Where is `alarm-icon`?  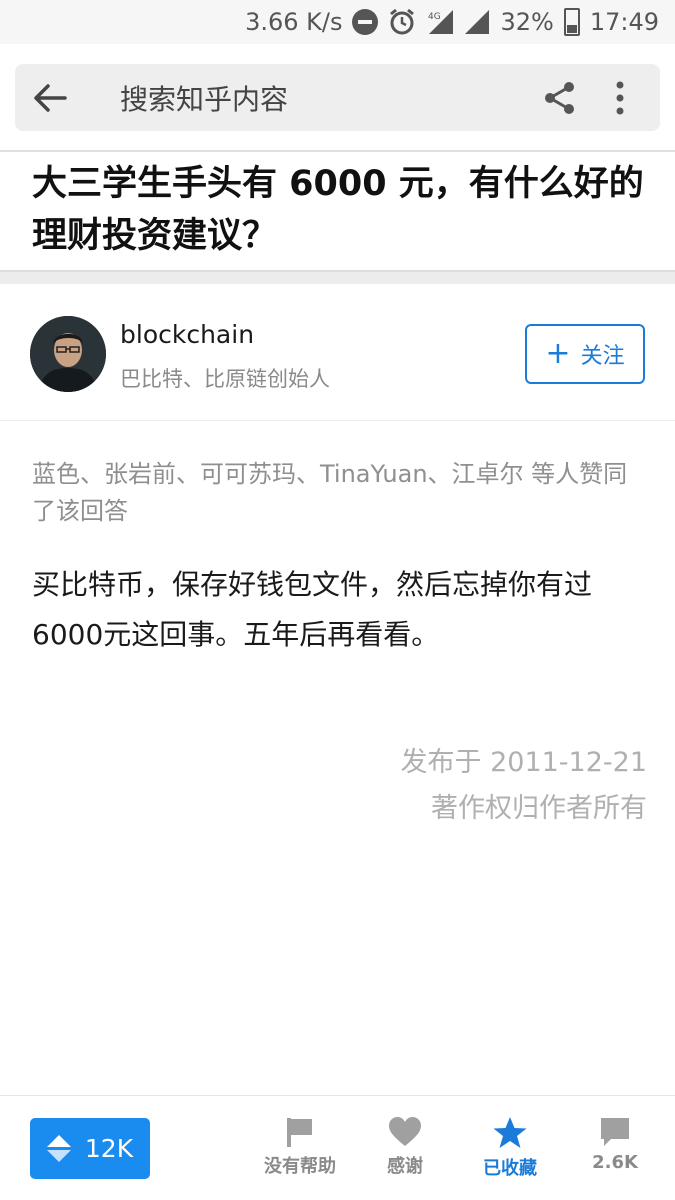 alarm-icon is located at coordinates (402, 22).